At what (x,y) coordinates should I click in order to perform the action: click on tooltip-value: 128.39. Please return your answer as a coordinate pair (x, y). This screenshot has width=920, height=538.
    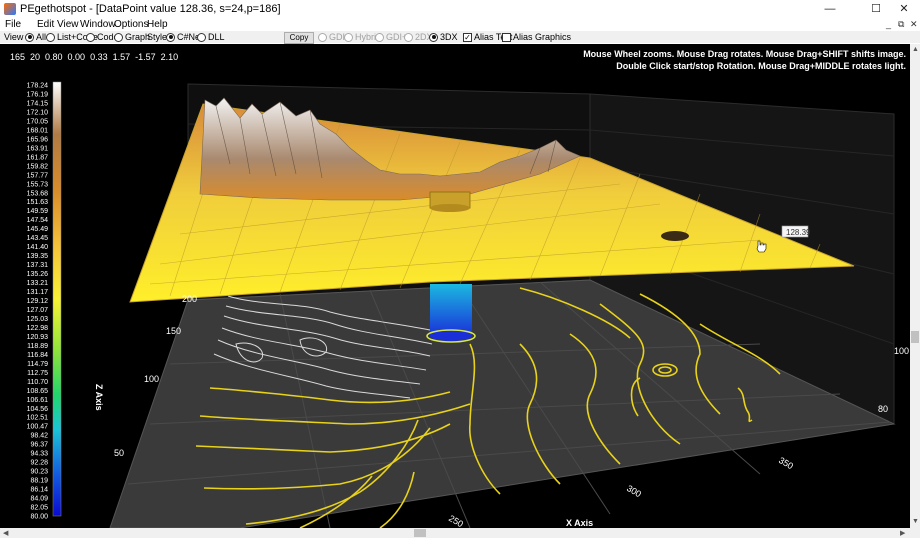
    Looking at the image, I should click on (798, 232).